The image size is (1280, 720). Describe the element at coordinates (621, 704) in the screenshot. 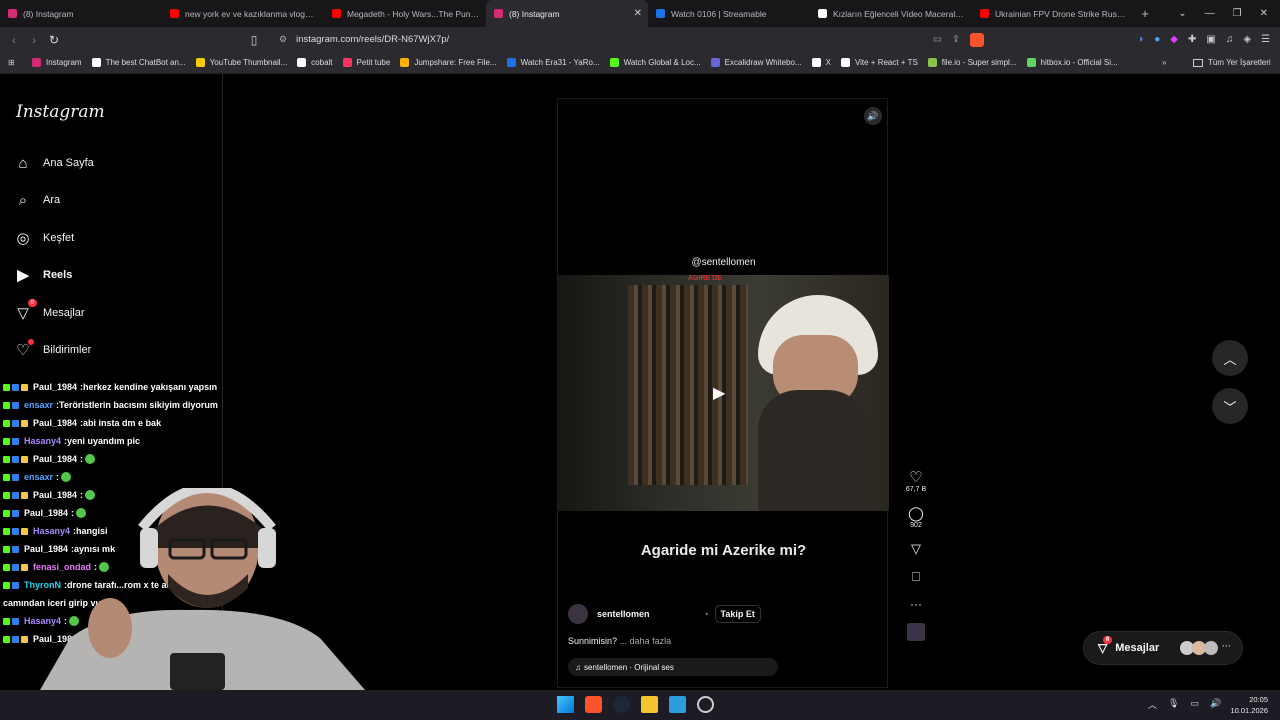

I see `steam-icon` at that location.